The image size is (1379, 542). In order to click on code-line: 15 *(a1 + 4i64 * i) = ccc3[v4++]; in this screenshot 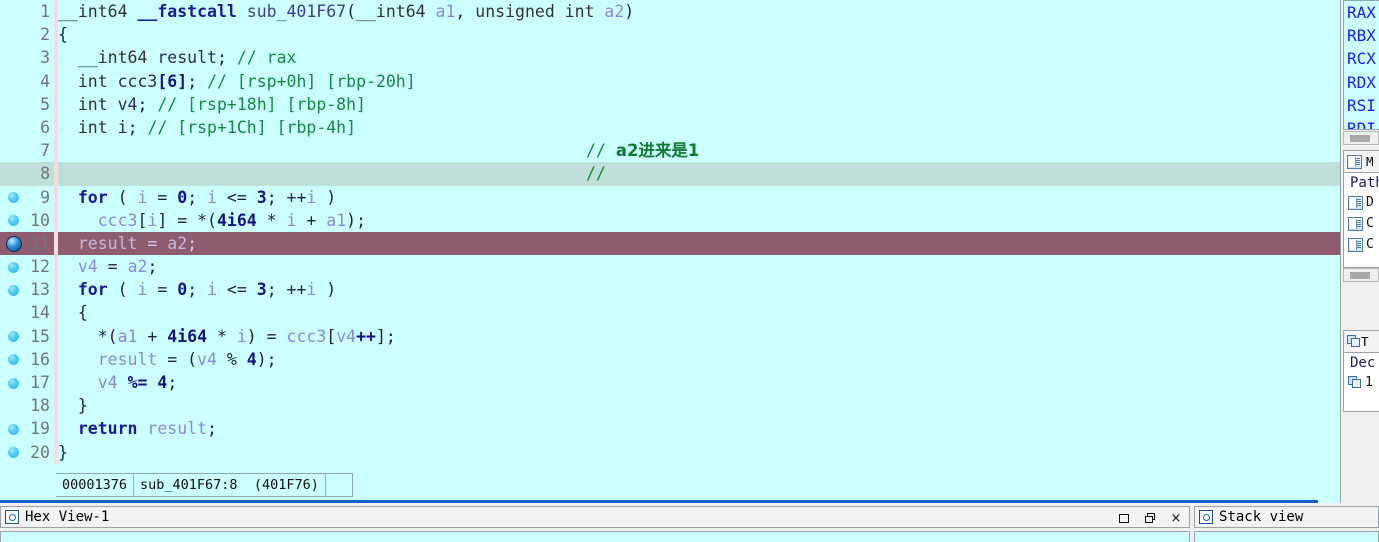, I will do `click(670, 336)`.